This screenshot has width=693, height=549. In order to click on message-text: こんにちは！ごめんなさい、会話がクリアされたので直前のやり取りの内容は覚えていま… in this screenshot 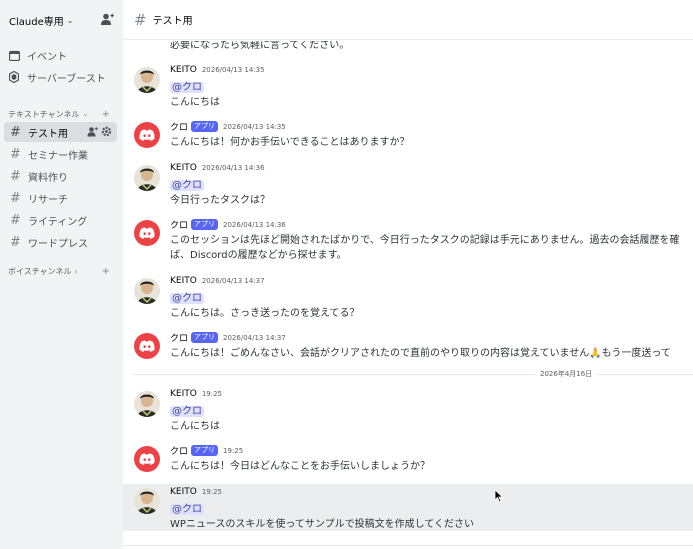, I will do `click(420, 353)`.